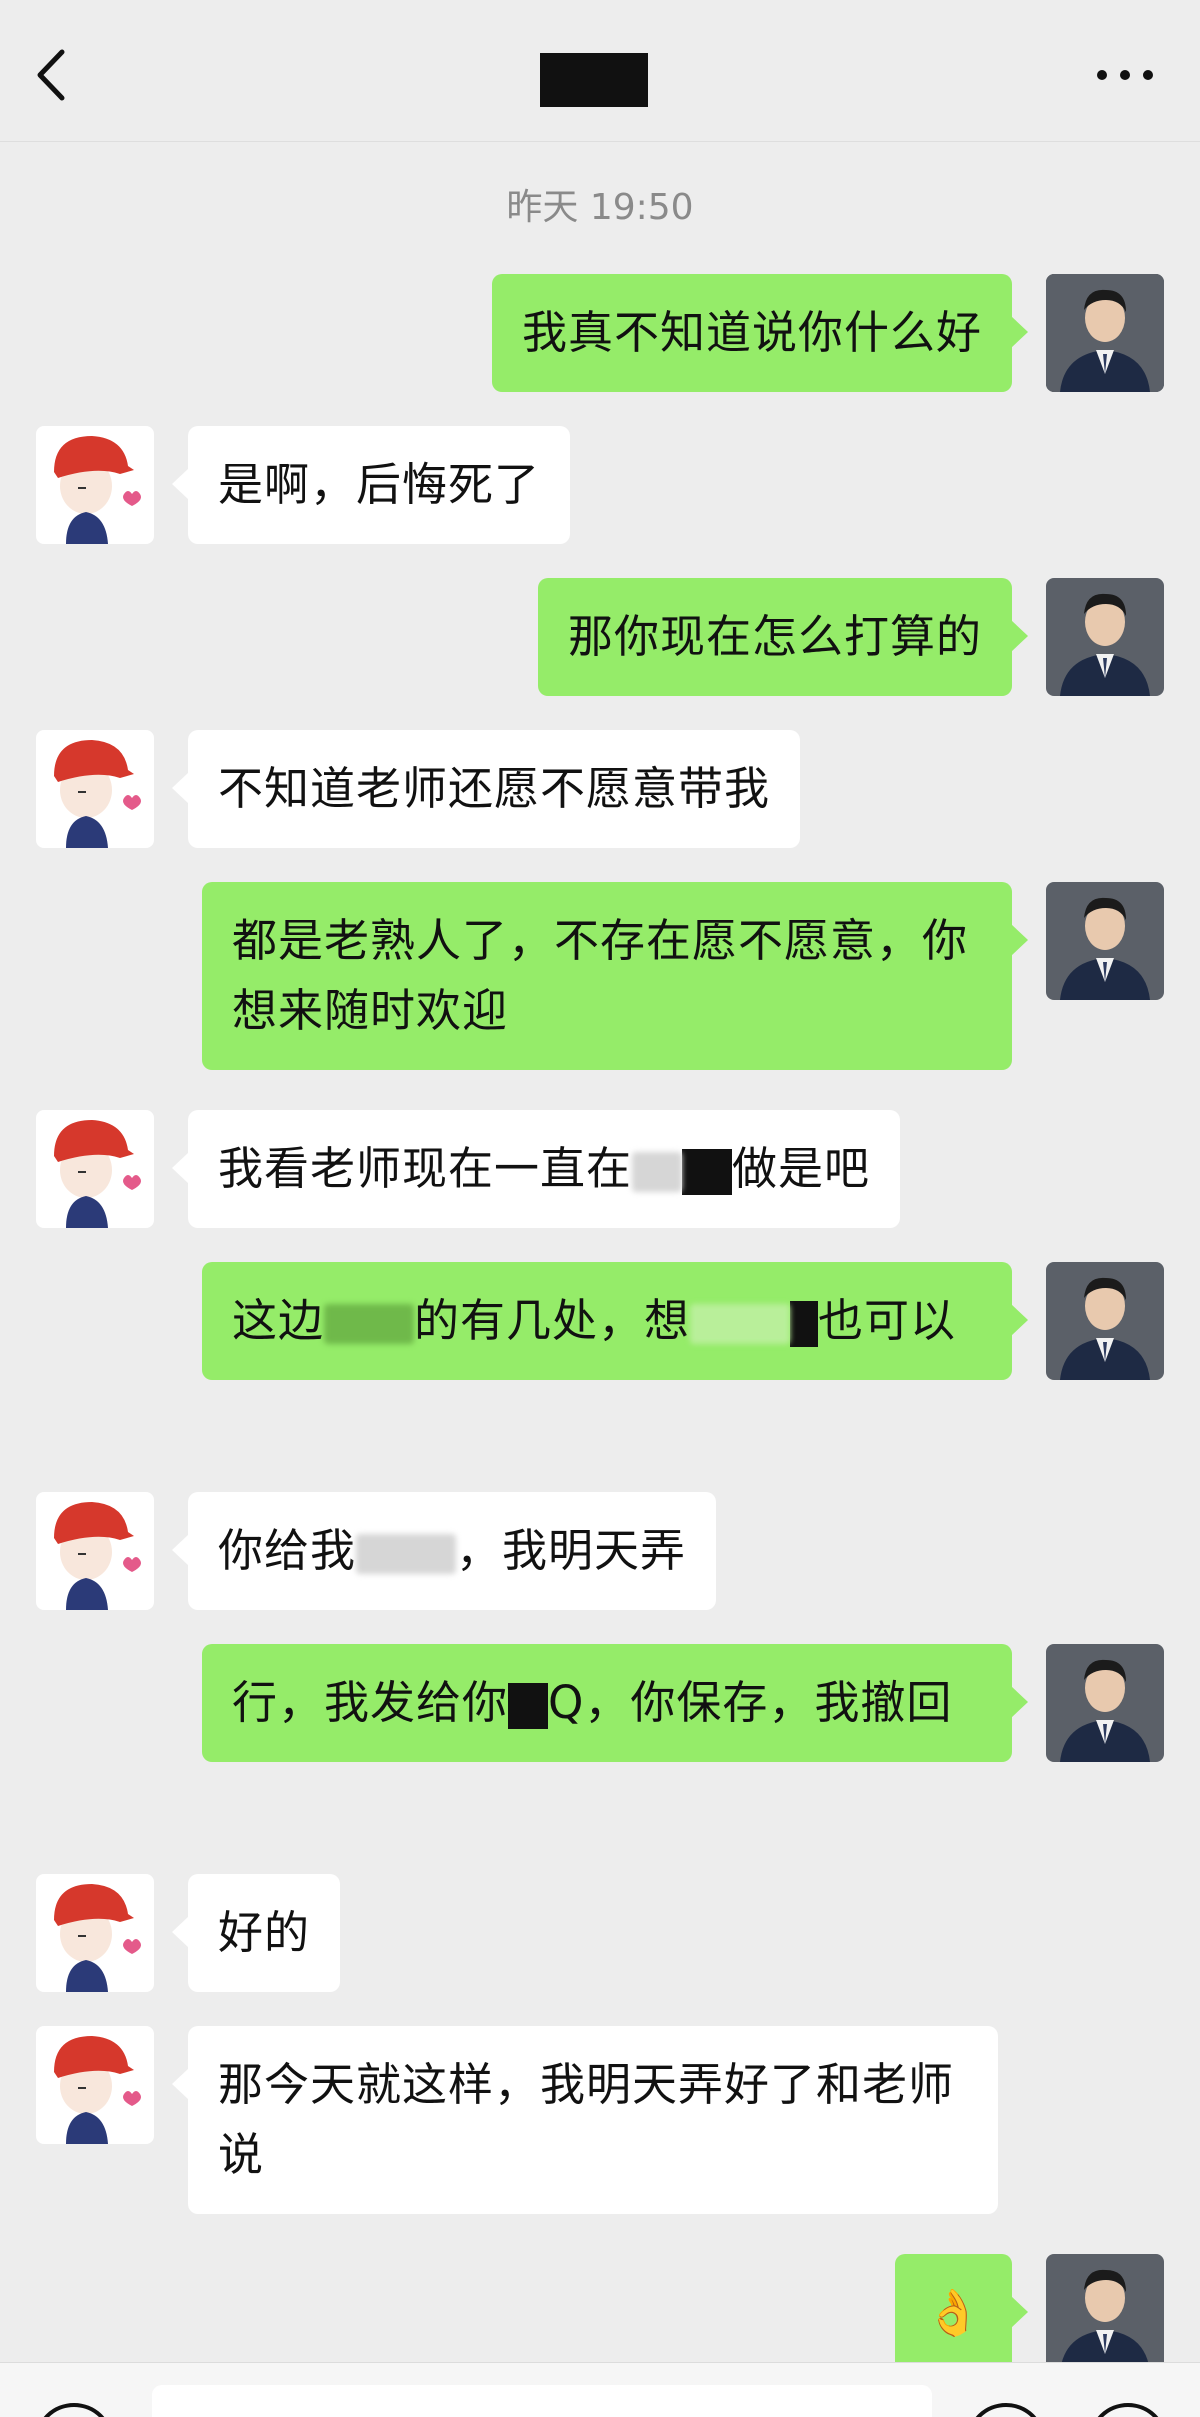  What do you see at coordinates (594, 80) in the screenshot?
I see `chat-title-redacted` at bounding box center [594, 80].